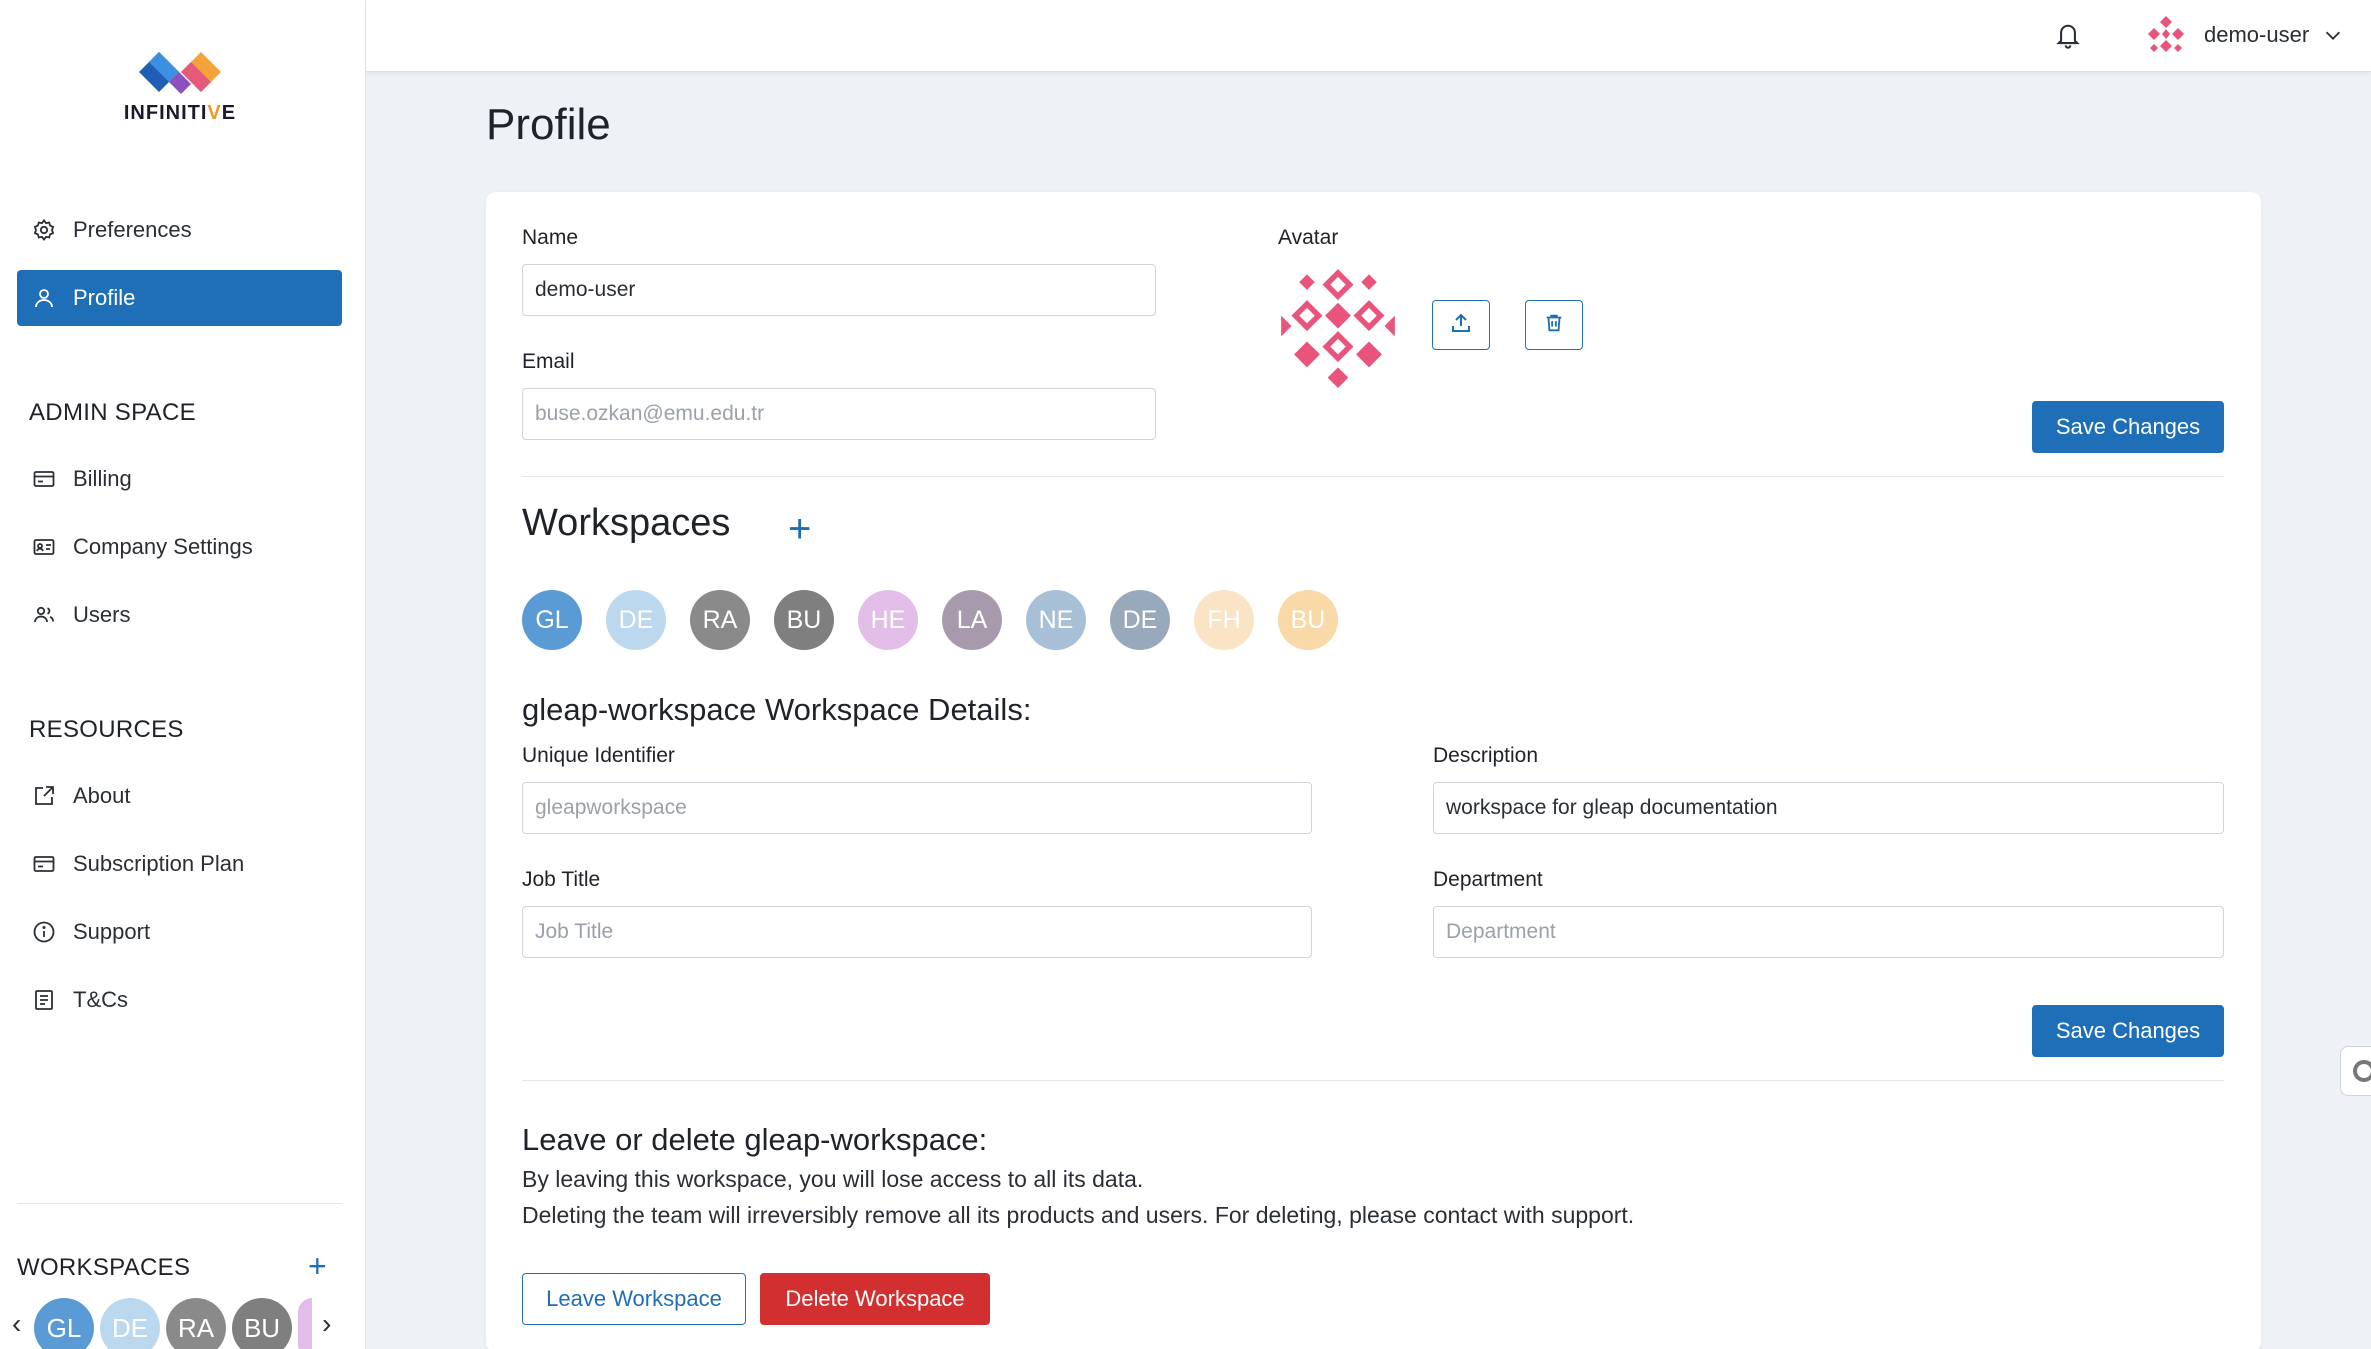 This screenshot has height=1349, width=2371. What do you see at coordinates (634, 1299) in the screenshot?
I see `leave-workspace-button: Leave Workspace` at bounding box center [634, 1299].